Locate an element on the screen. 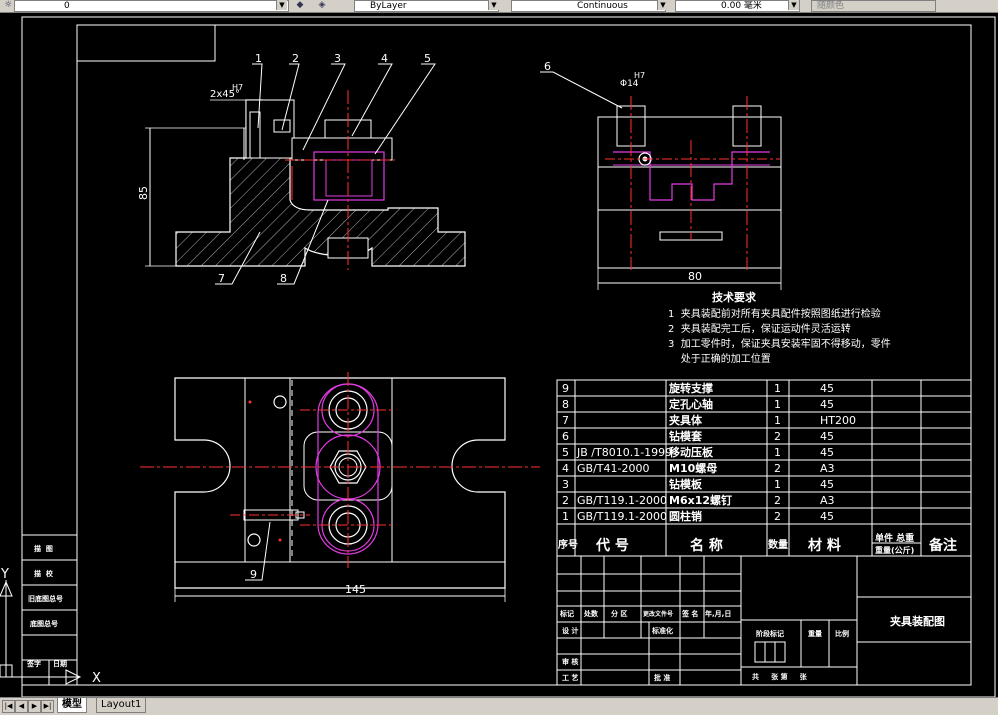 This screenshot has width=998, height=715. balloon-5: 5 is located at coordinates (427, 58).